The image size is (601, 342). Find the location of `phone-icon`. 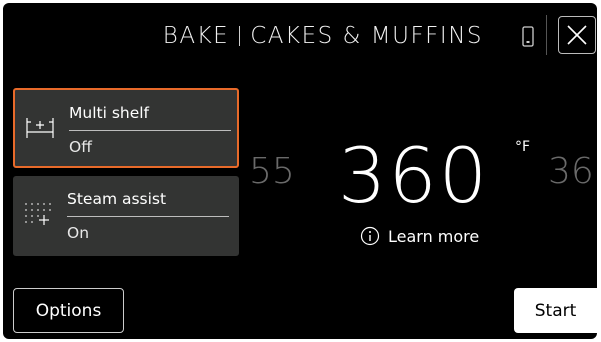

phone-icon is located at coordinates (528, 37).